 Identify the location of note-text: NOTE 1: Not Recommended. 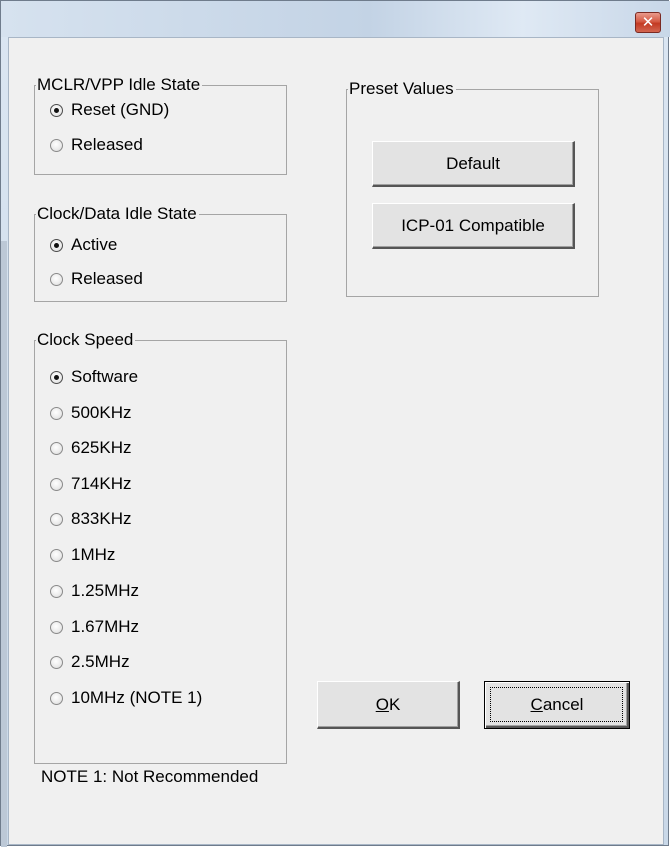
(150, 776).